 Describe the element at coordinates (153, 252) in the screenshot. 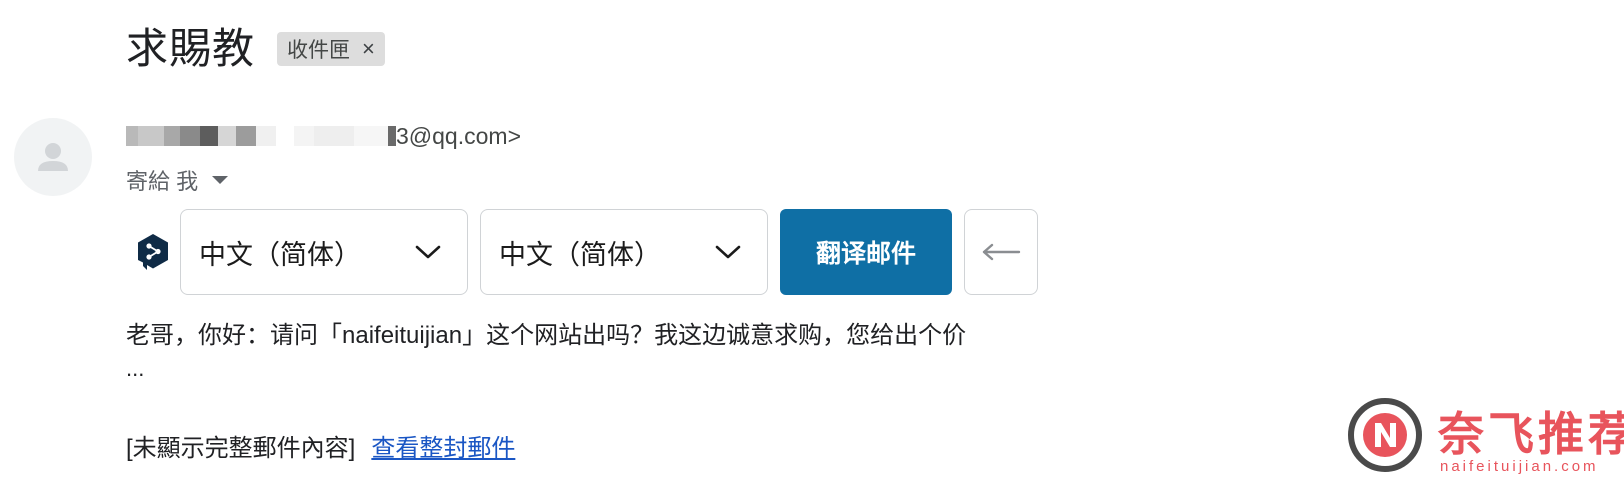

I see `deepl-logo-icon` at that location.